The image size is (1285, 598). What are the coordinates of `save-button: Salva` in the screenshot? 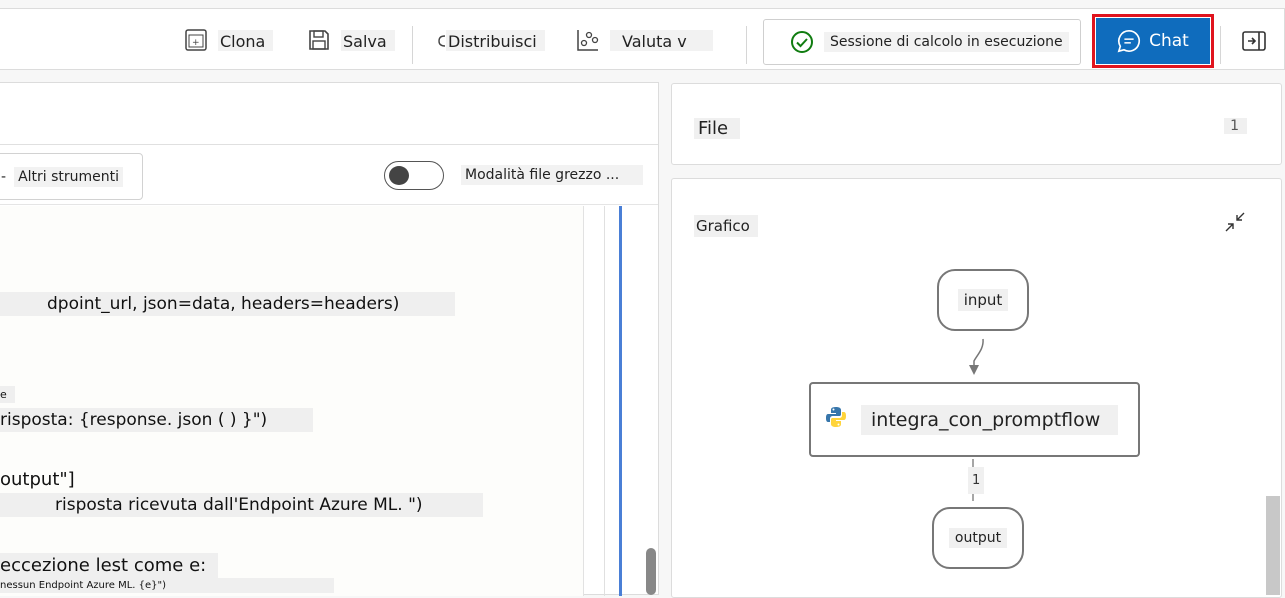 It's located at (351, 40).